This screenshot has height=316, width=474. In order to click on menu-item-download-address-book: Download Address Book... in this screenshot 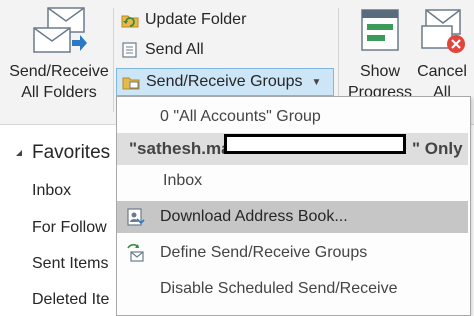, I will do `click(292, 217)`.